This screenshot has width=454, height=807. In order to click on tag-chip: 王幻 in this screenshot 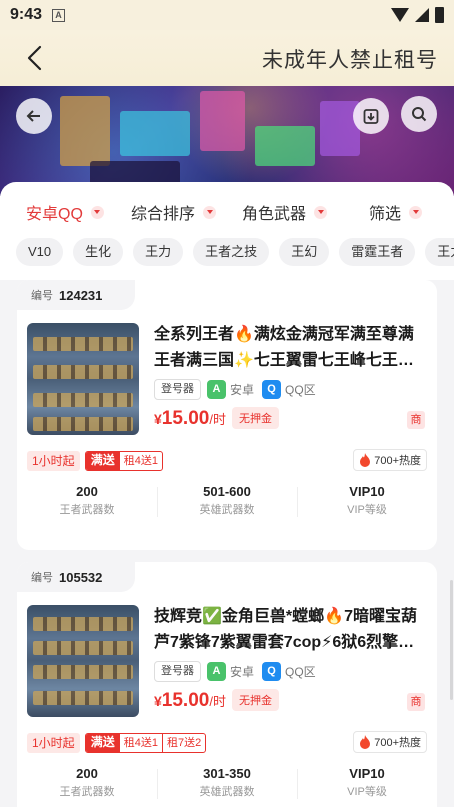, I will do `click(304, 252)`.